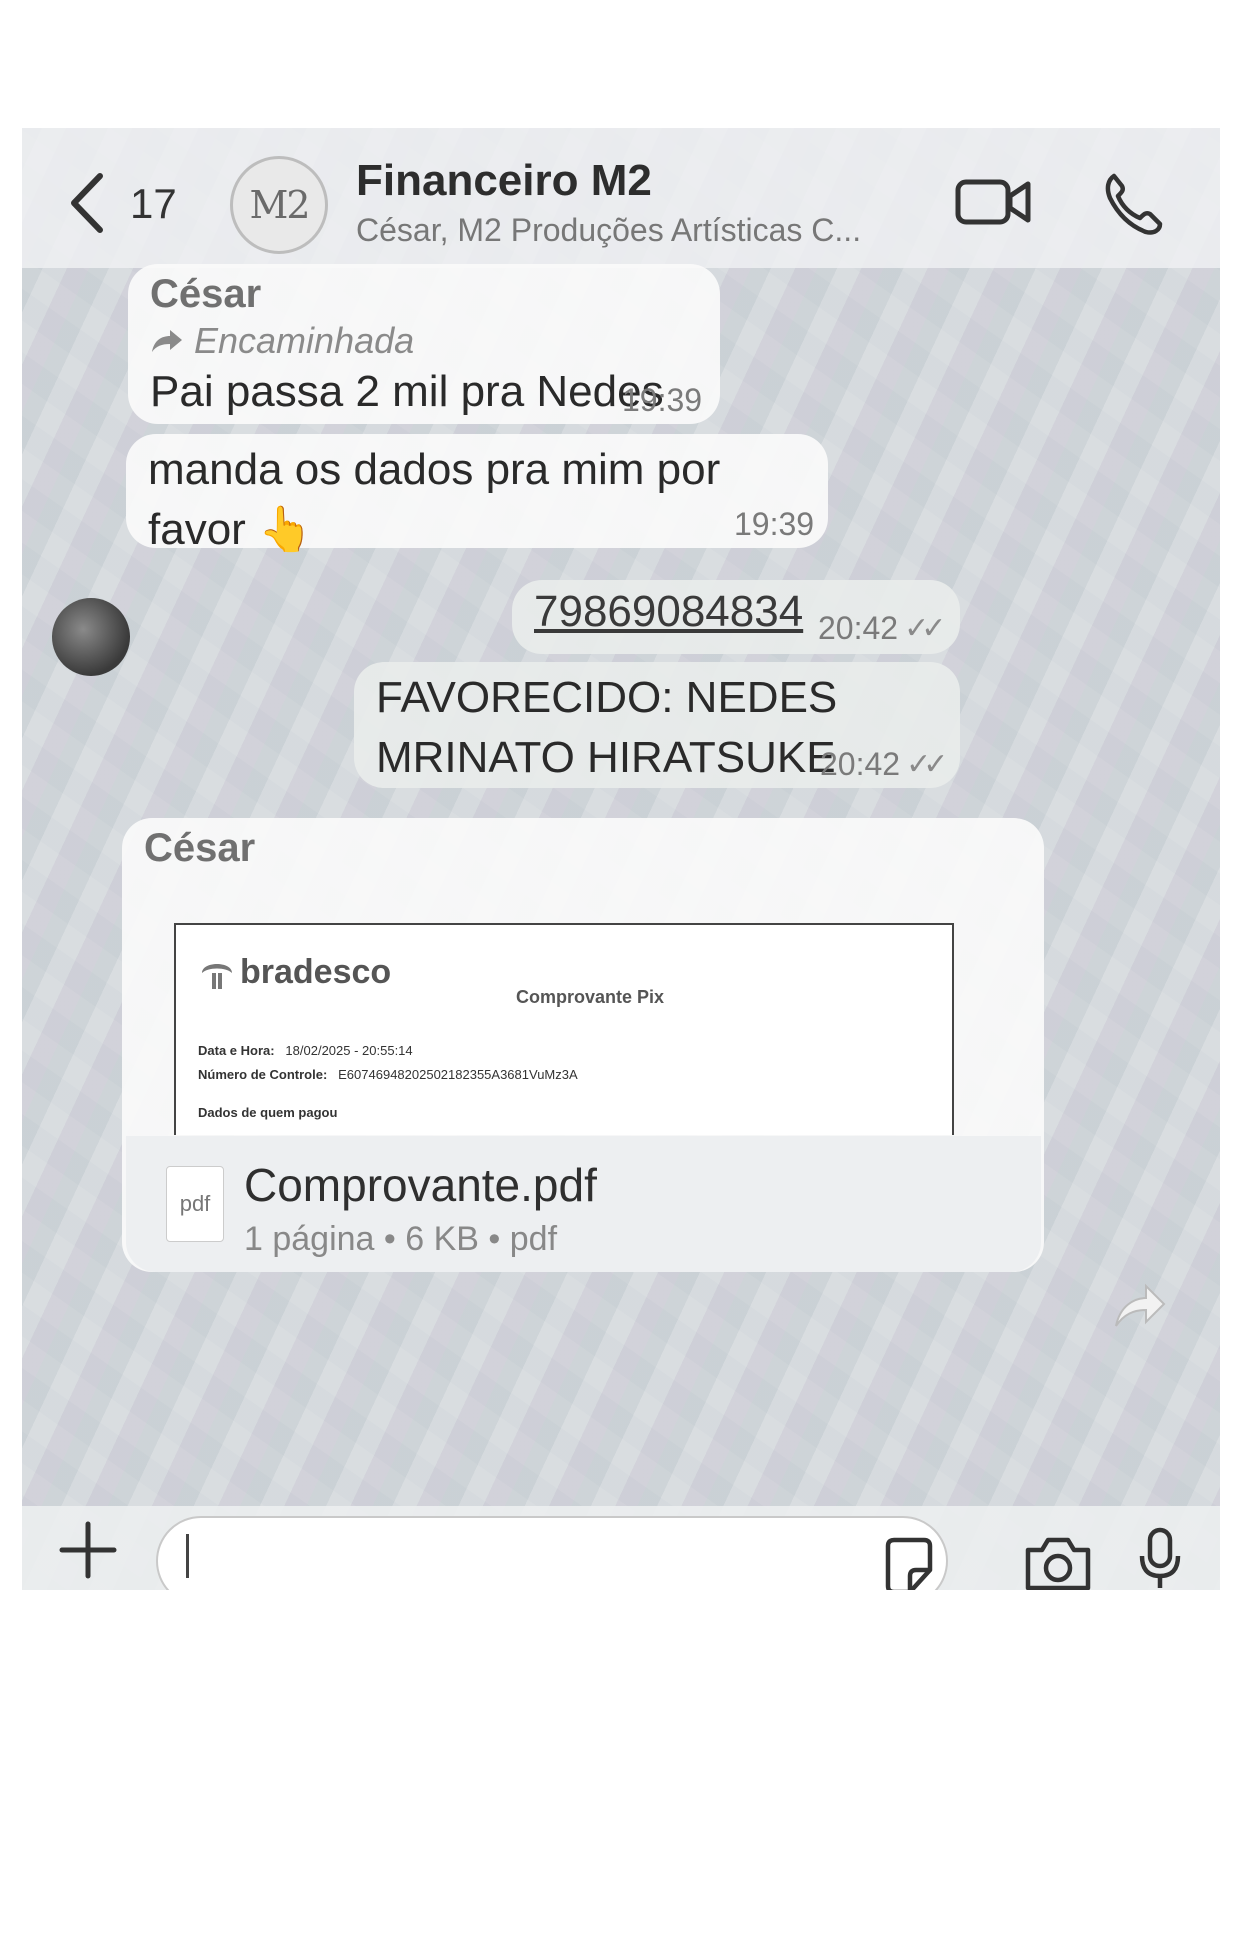  What do you see at coordinates (1140, 1305) in the screenshot?
I see `share-icon` at bounding box center [1140, 1305].